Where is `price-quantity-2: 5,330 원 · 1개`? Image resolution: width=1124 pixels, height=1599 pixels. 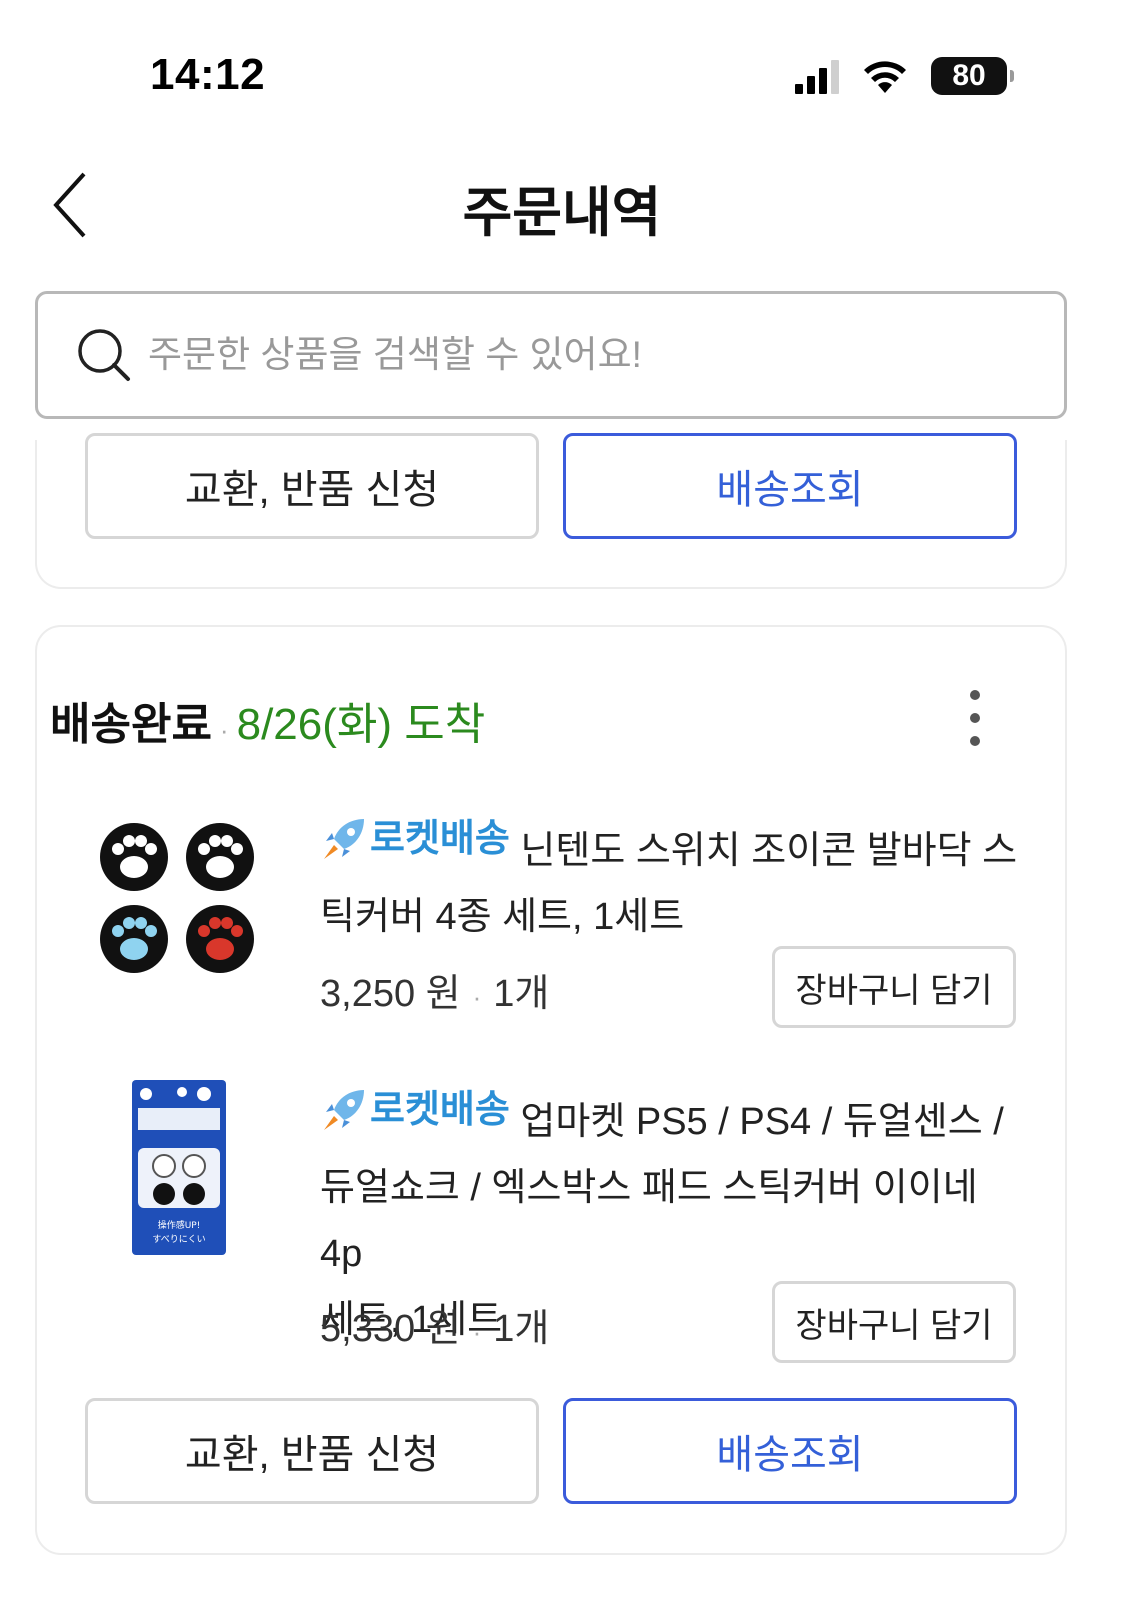
price-quantity-2: 5,330 원 · 1개 is located at coordinates (434, 1324).